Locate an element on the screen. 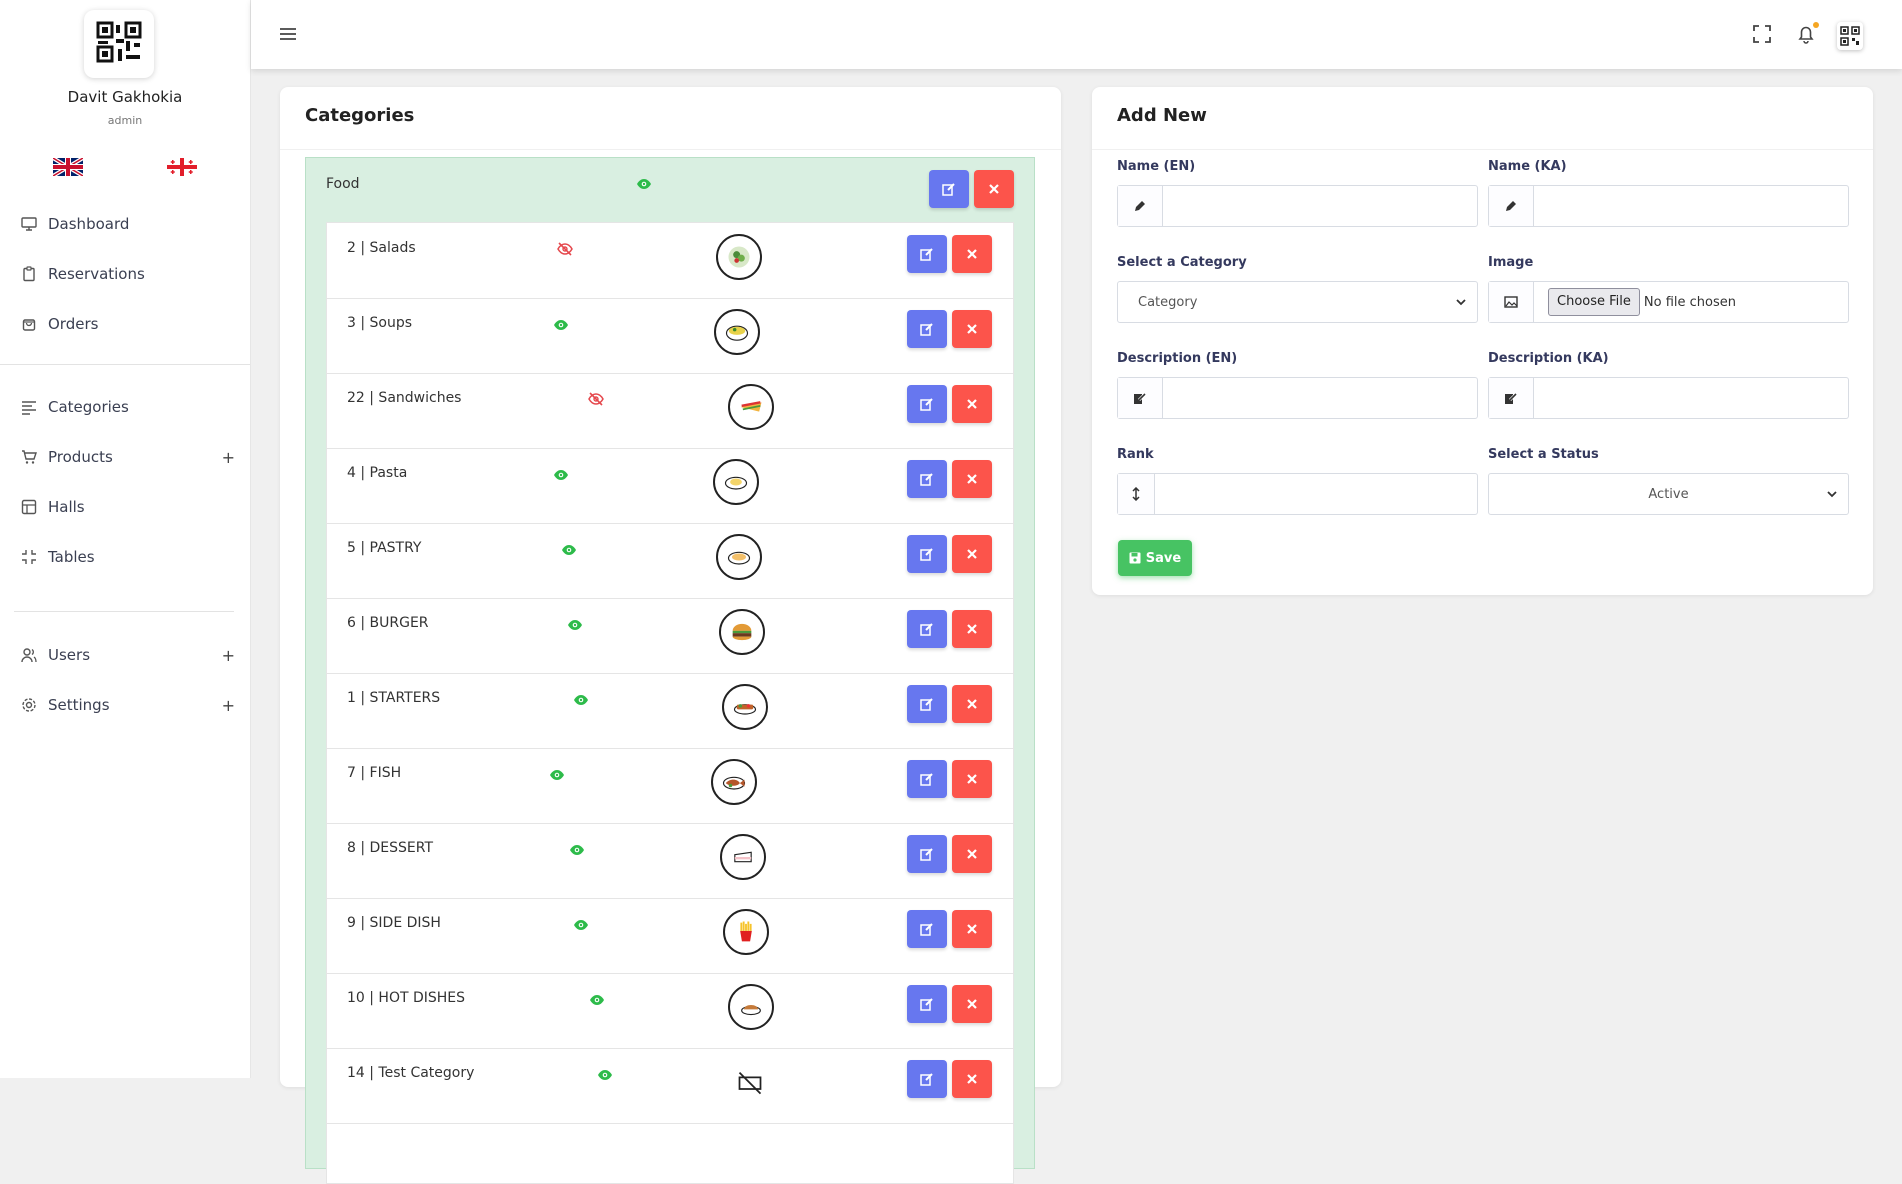 This screenshot has height=1184, width=1902. category-row: 7 | FISH is located at coordinates (670, 786).